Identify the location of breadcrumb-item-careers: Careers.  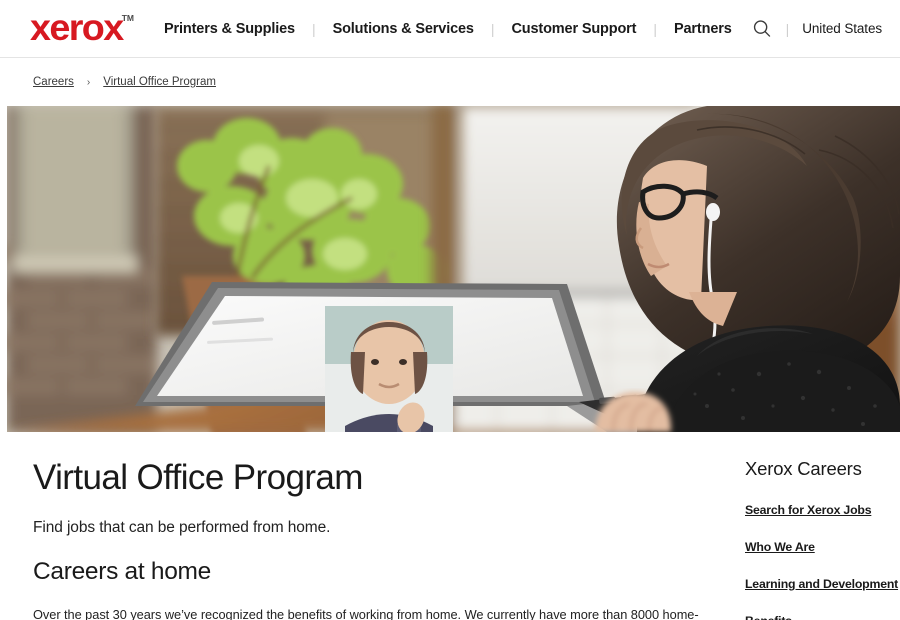
(53, 82).